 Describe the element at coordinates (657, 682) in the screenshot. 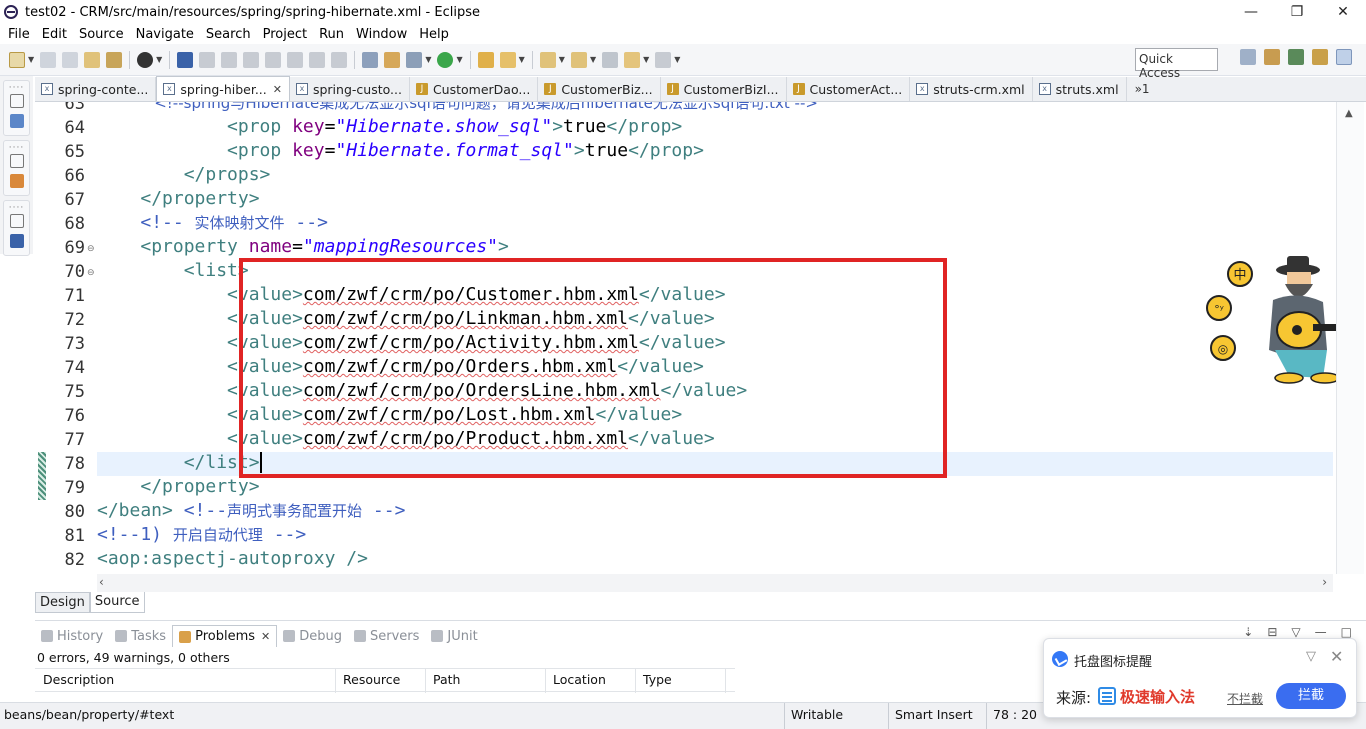

I see `column-type: Type` at that location.